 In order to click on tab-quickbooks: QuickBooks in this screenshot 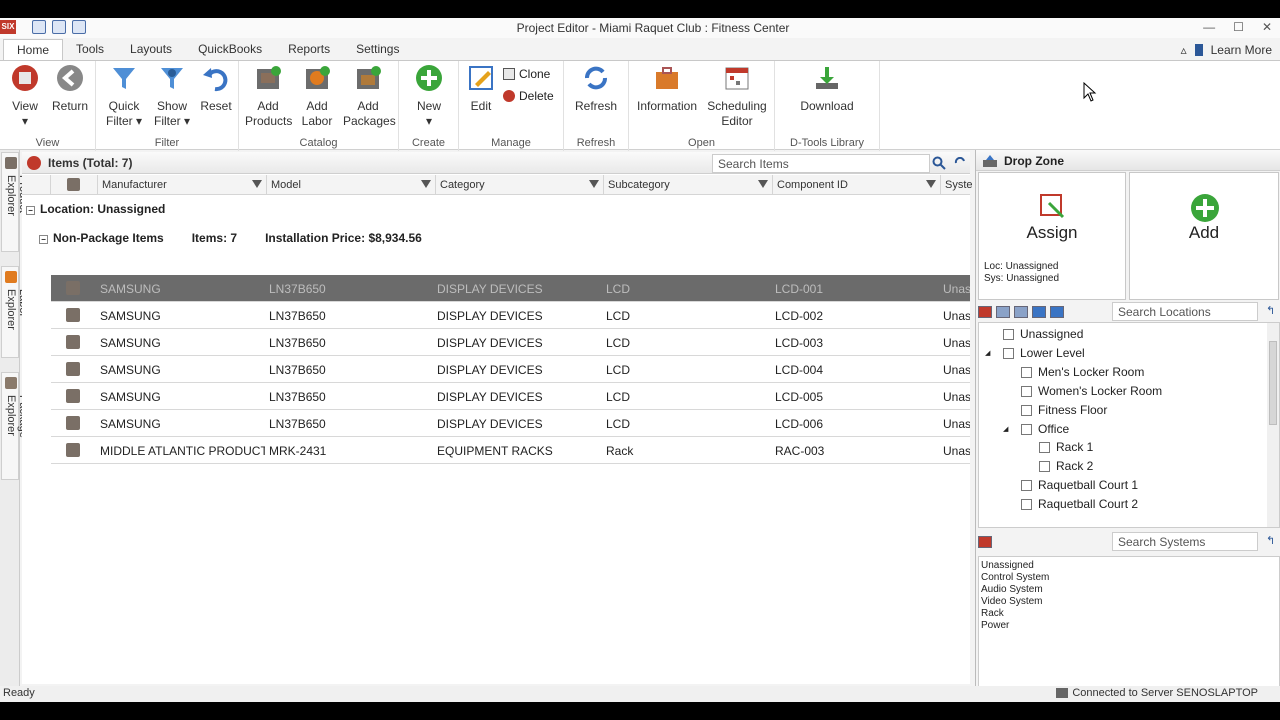, I will do `click(230, 49)`.